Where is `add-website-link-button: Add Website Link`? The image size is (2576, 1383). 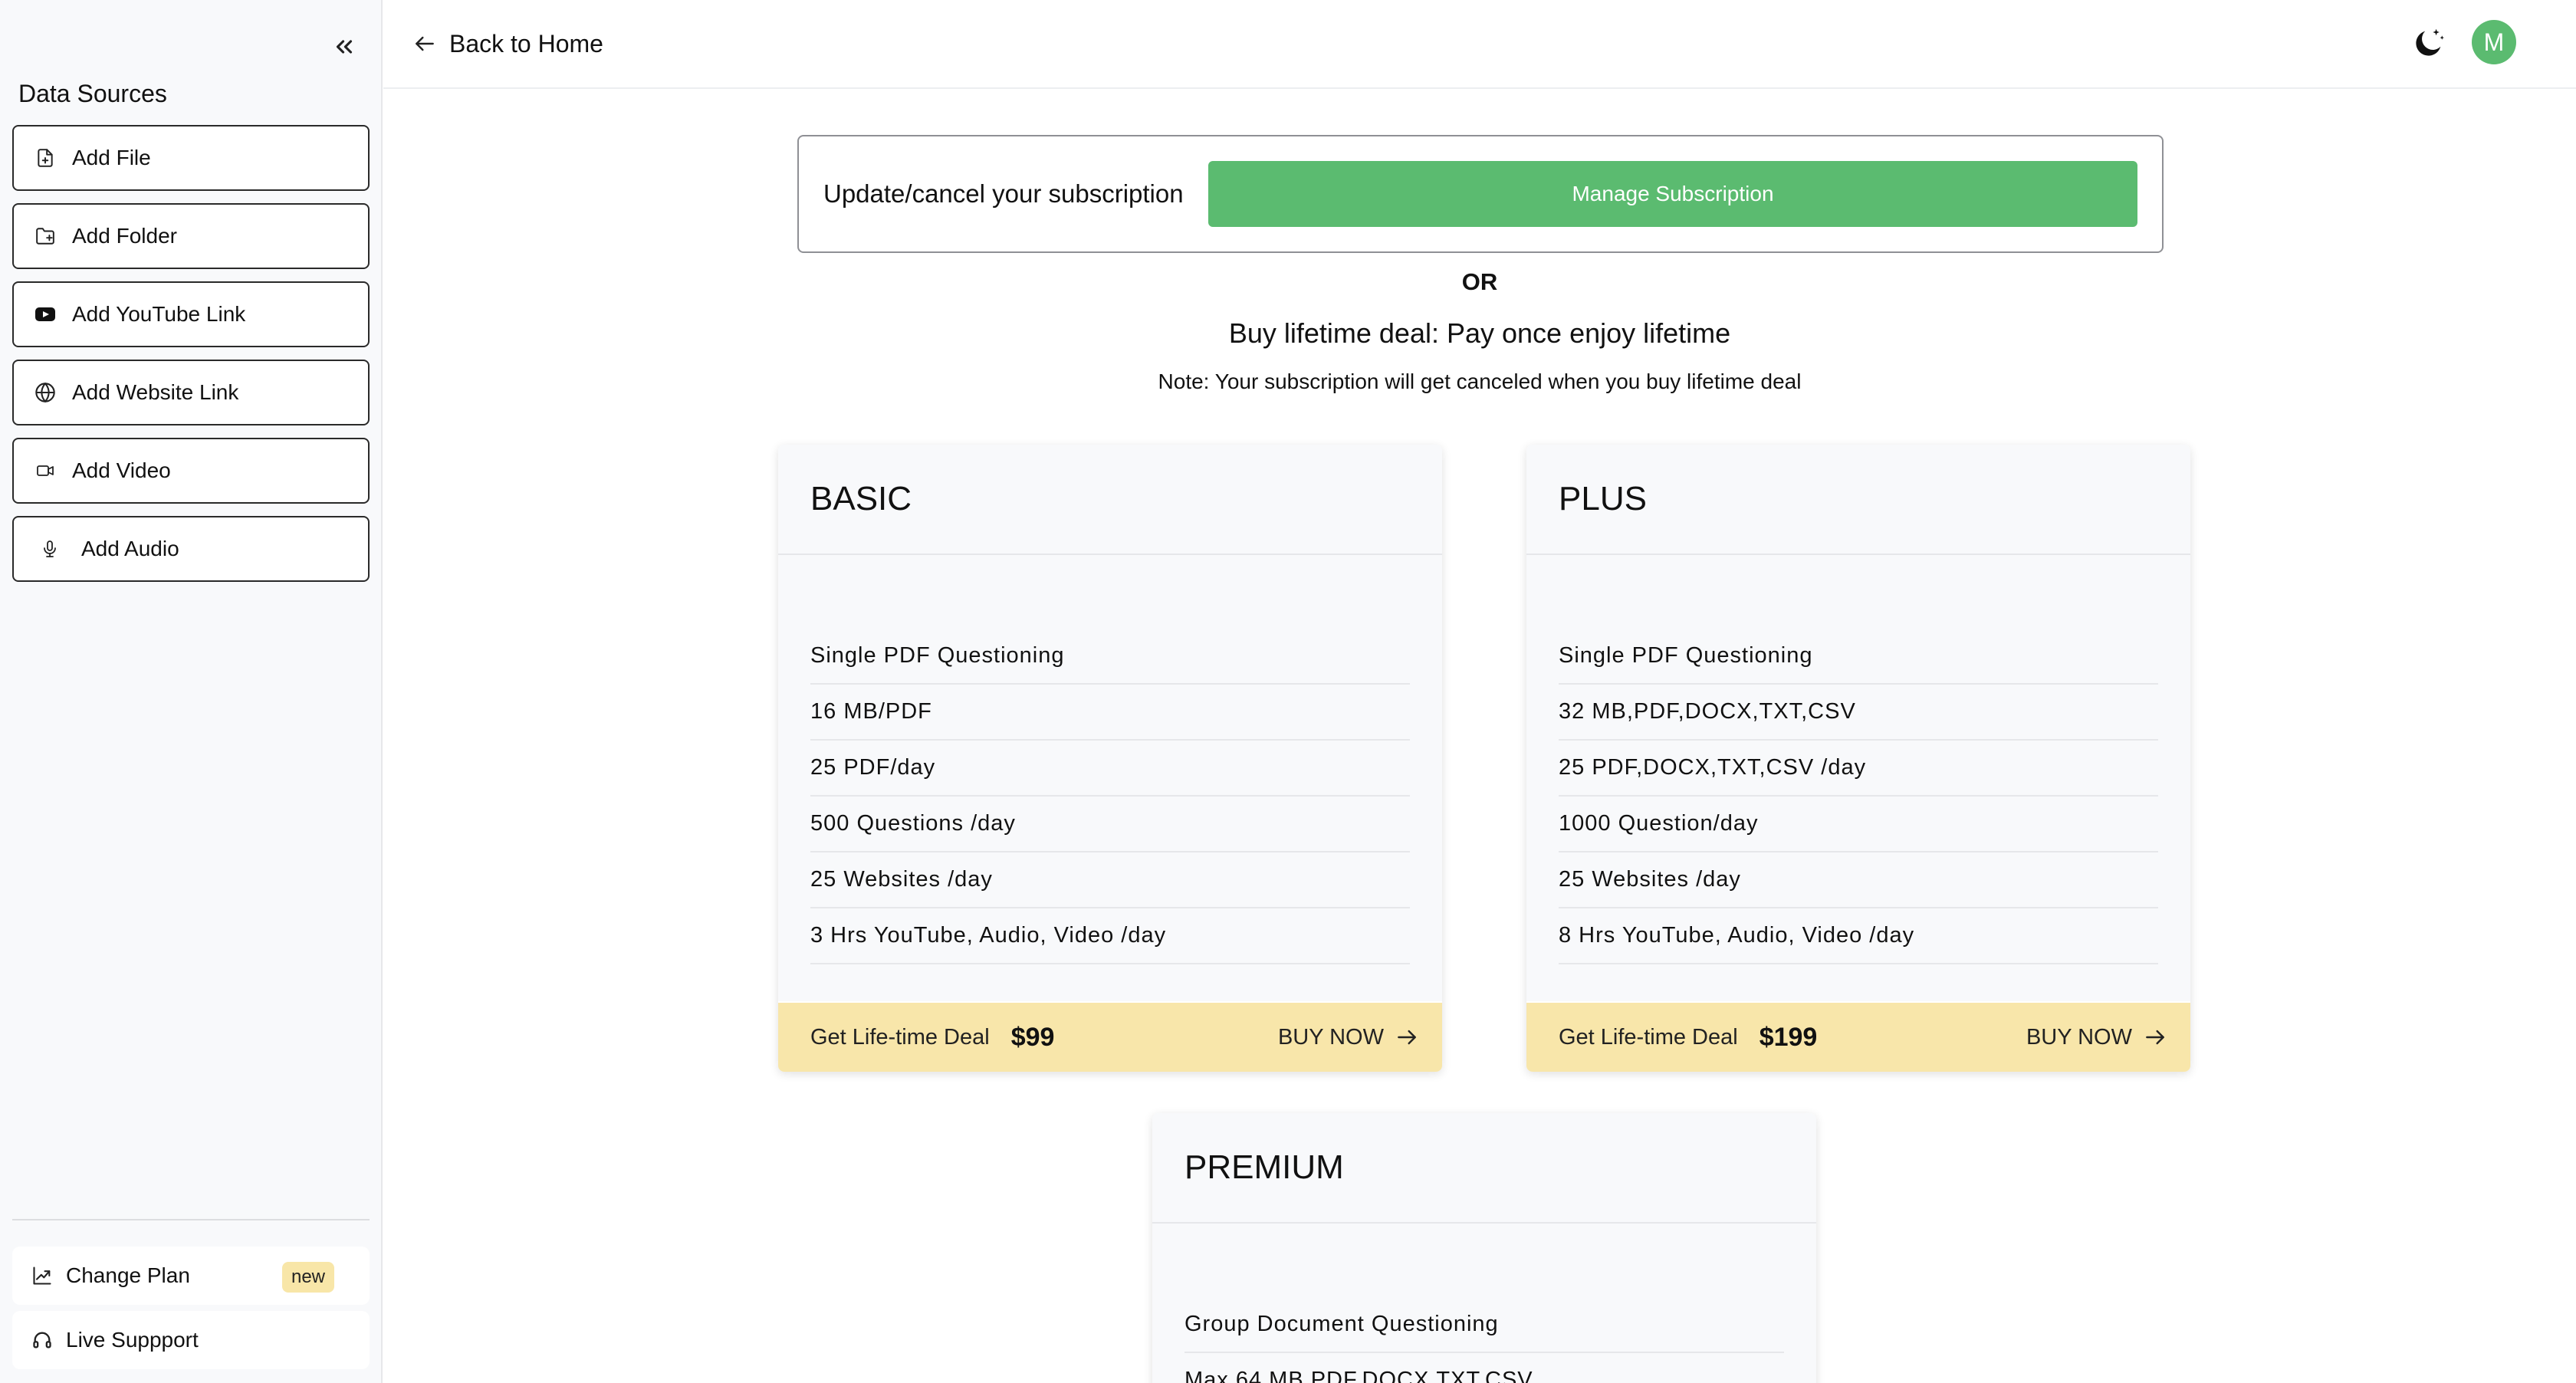 add-website-link-button: Add Website Link is located at coordinates (191, 392).